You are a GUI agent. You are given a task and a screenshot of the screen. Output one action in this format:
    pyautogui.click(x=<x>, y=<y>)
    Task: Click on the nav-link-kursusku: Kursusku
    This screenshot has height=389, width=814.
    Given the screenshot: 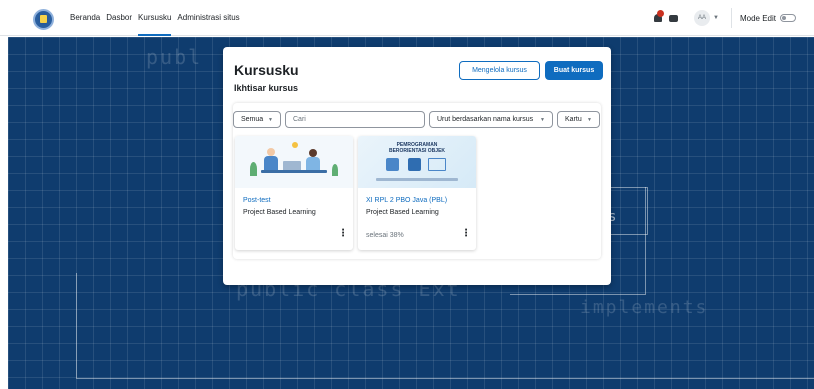 What is the action you would take?
    pyautogui.click(x=155, y=18)
    